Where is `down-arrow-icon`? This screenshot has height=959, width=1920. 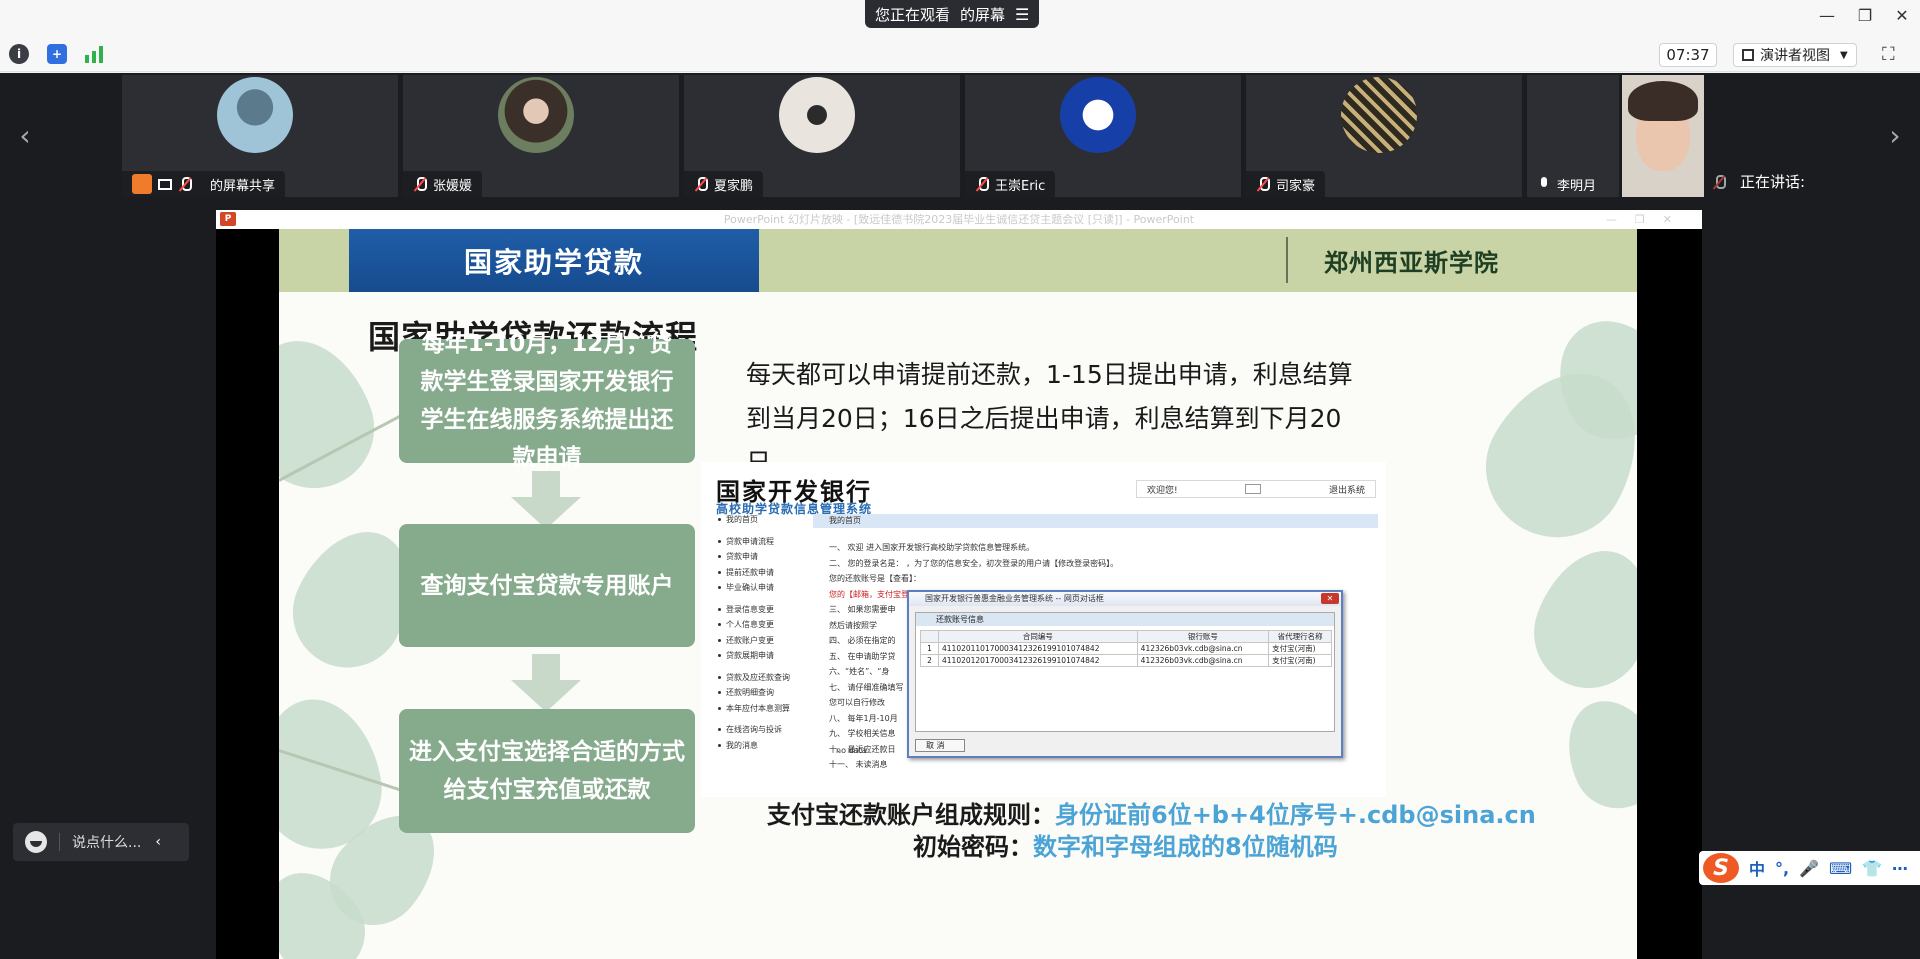 down-arrow-icon is located at coordinates (546, 500).